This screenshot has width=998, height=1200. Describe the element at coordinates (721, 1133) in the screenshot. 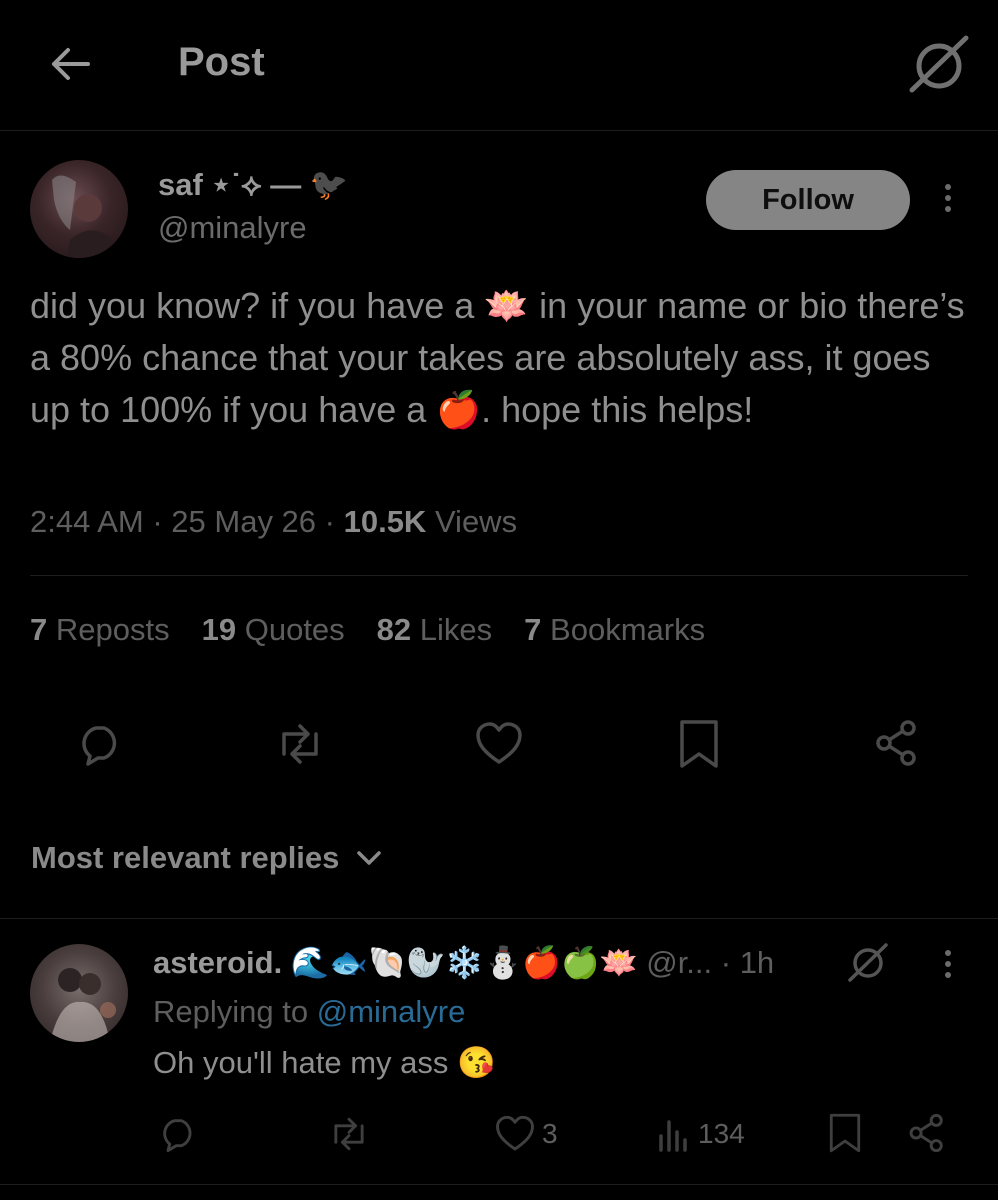

I see `reply-views-count: 134` at that location.